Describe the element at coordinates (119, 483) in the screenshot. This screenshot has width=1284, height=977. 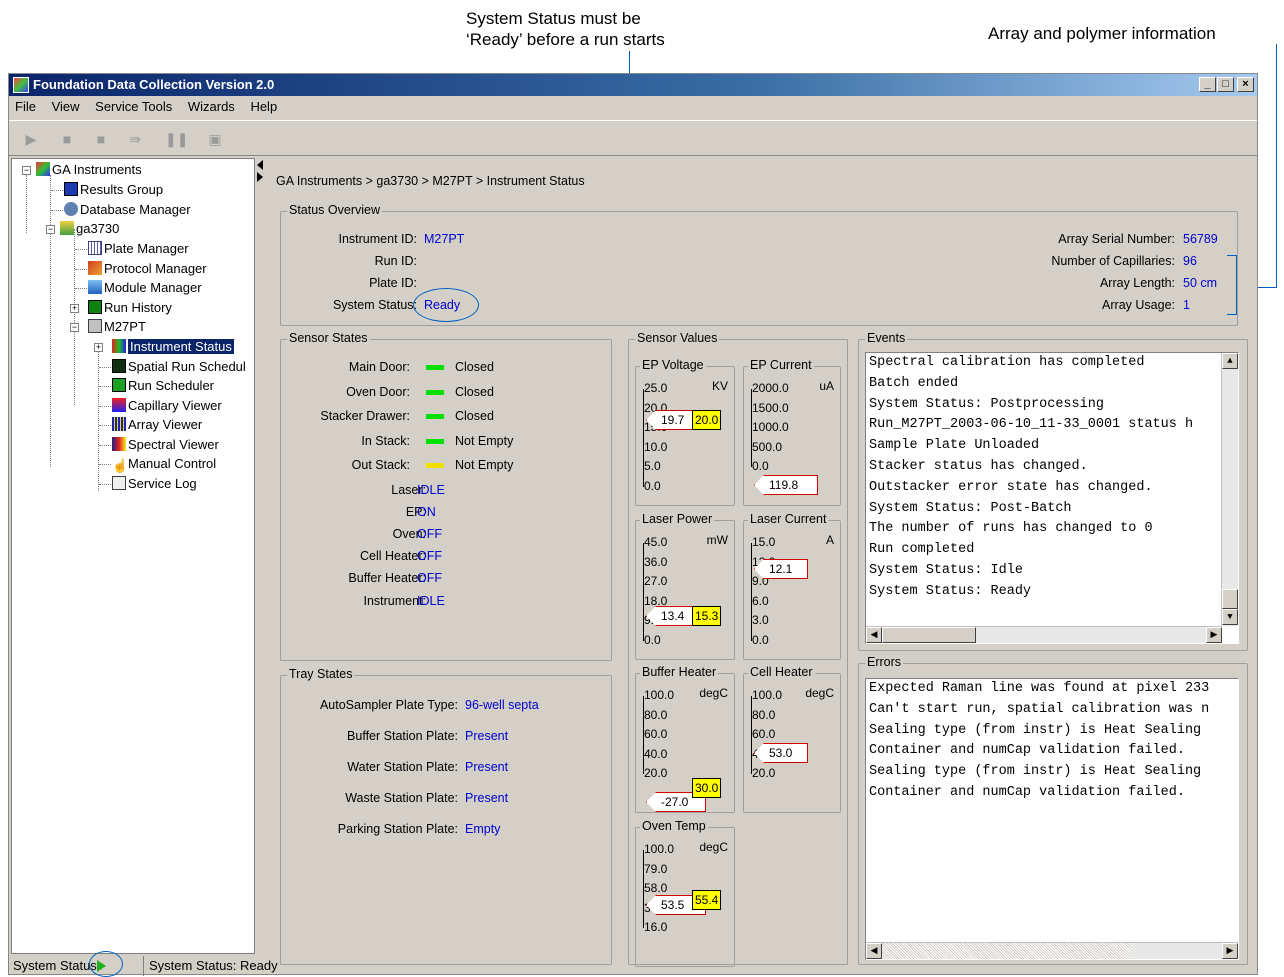
I see `service-log-icon` at that location.